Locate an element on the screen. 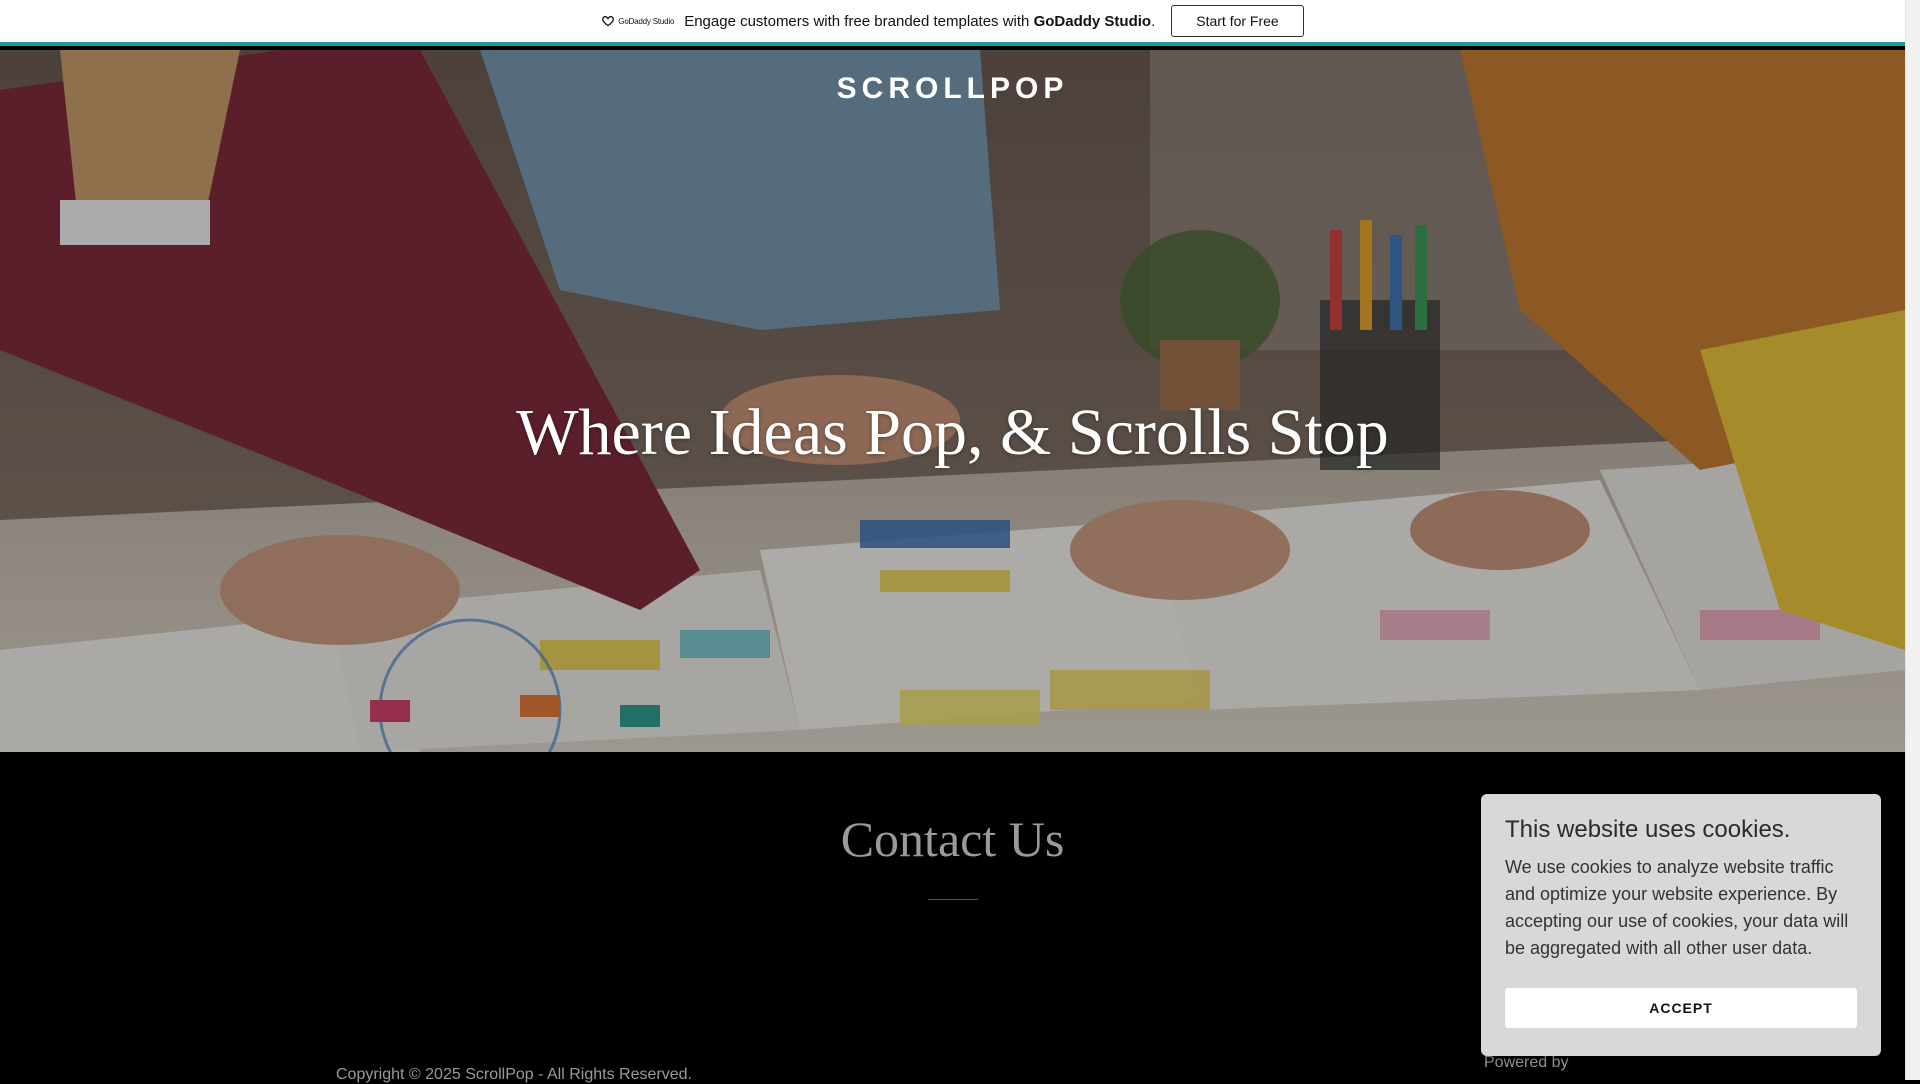 The image size is (1920, 1084). godaddy-logo-text: GoDaddy Studio is located at coordinates (646, 21).